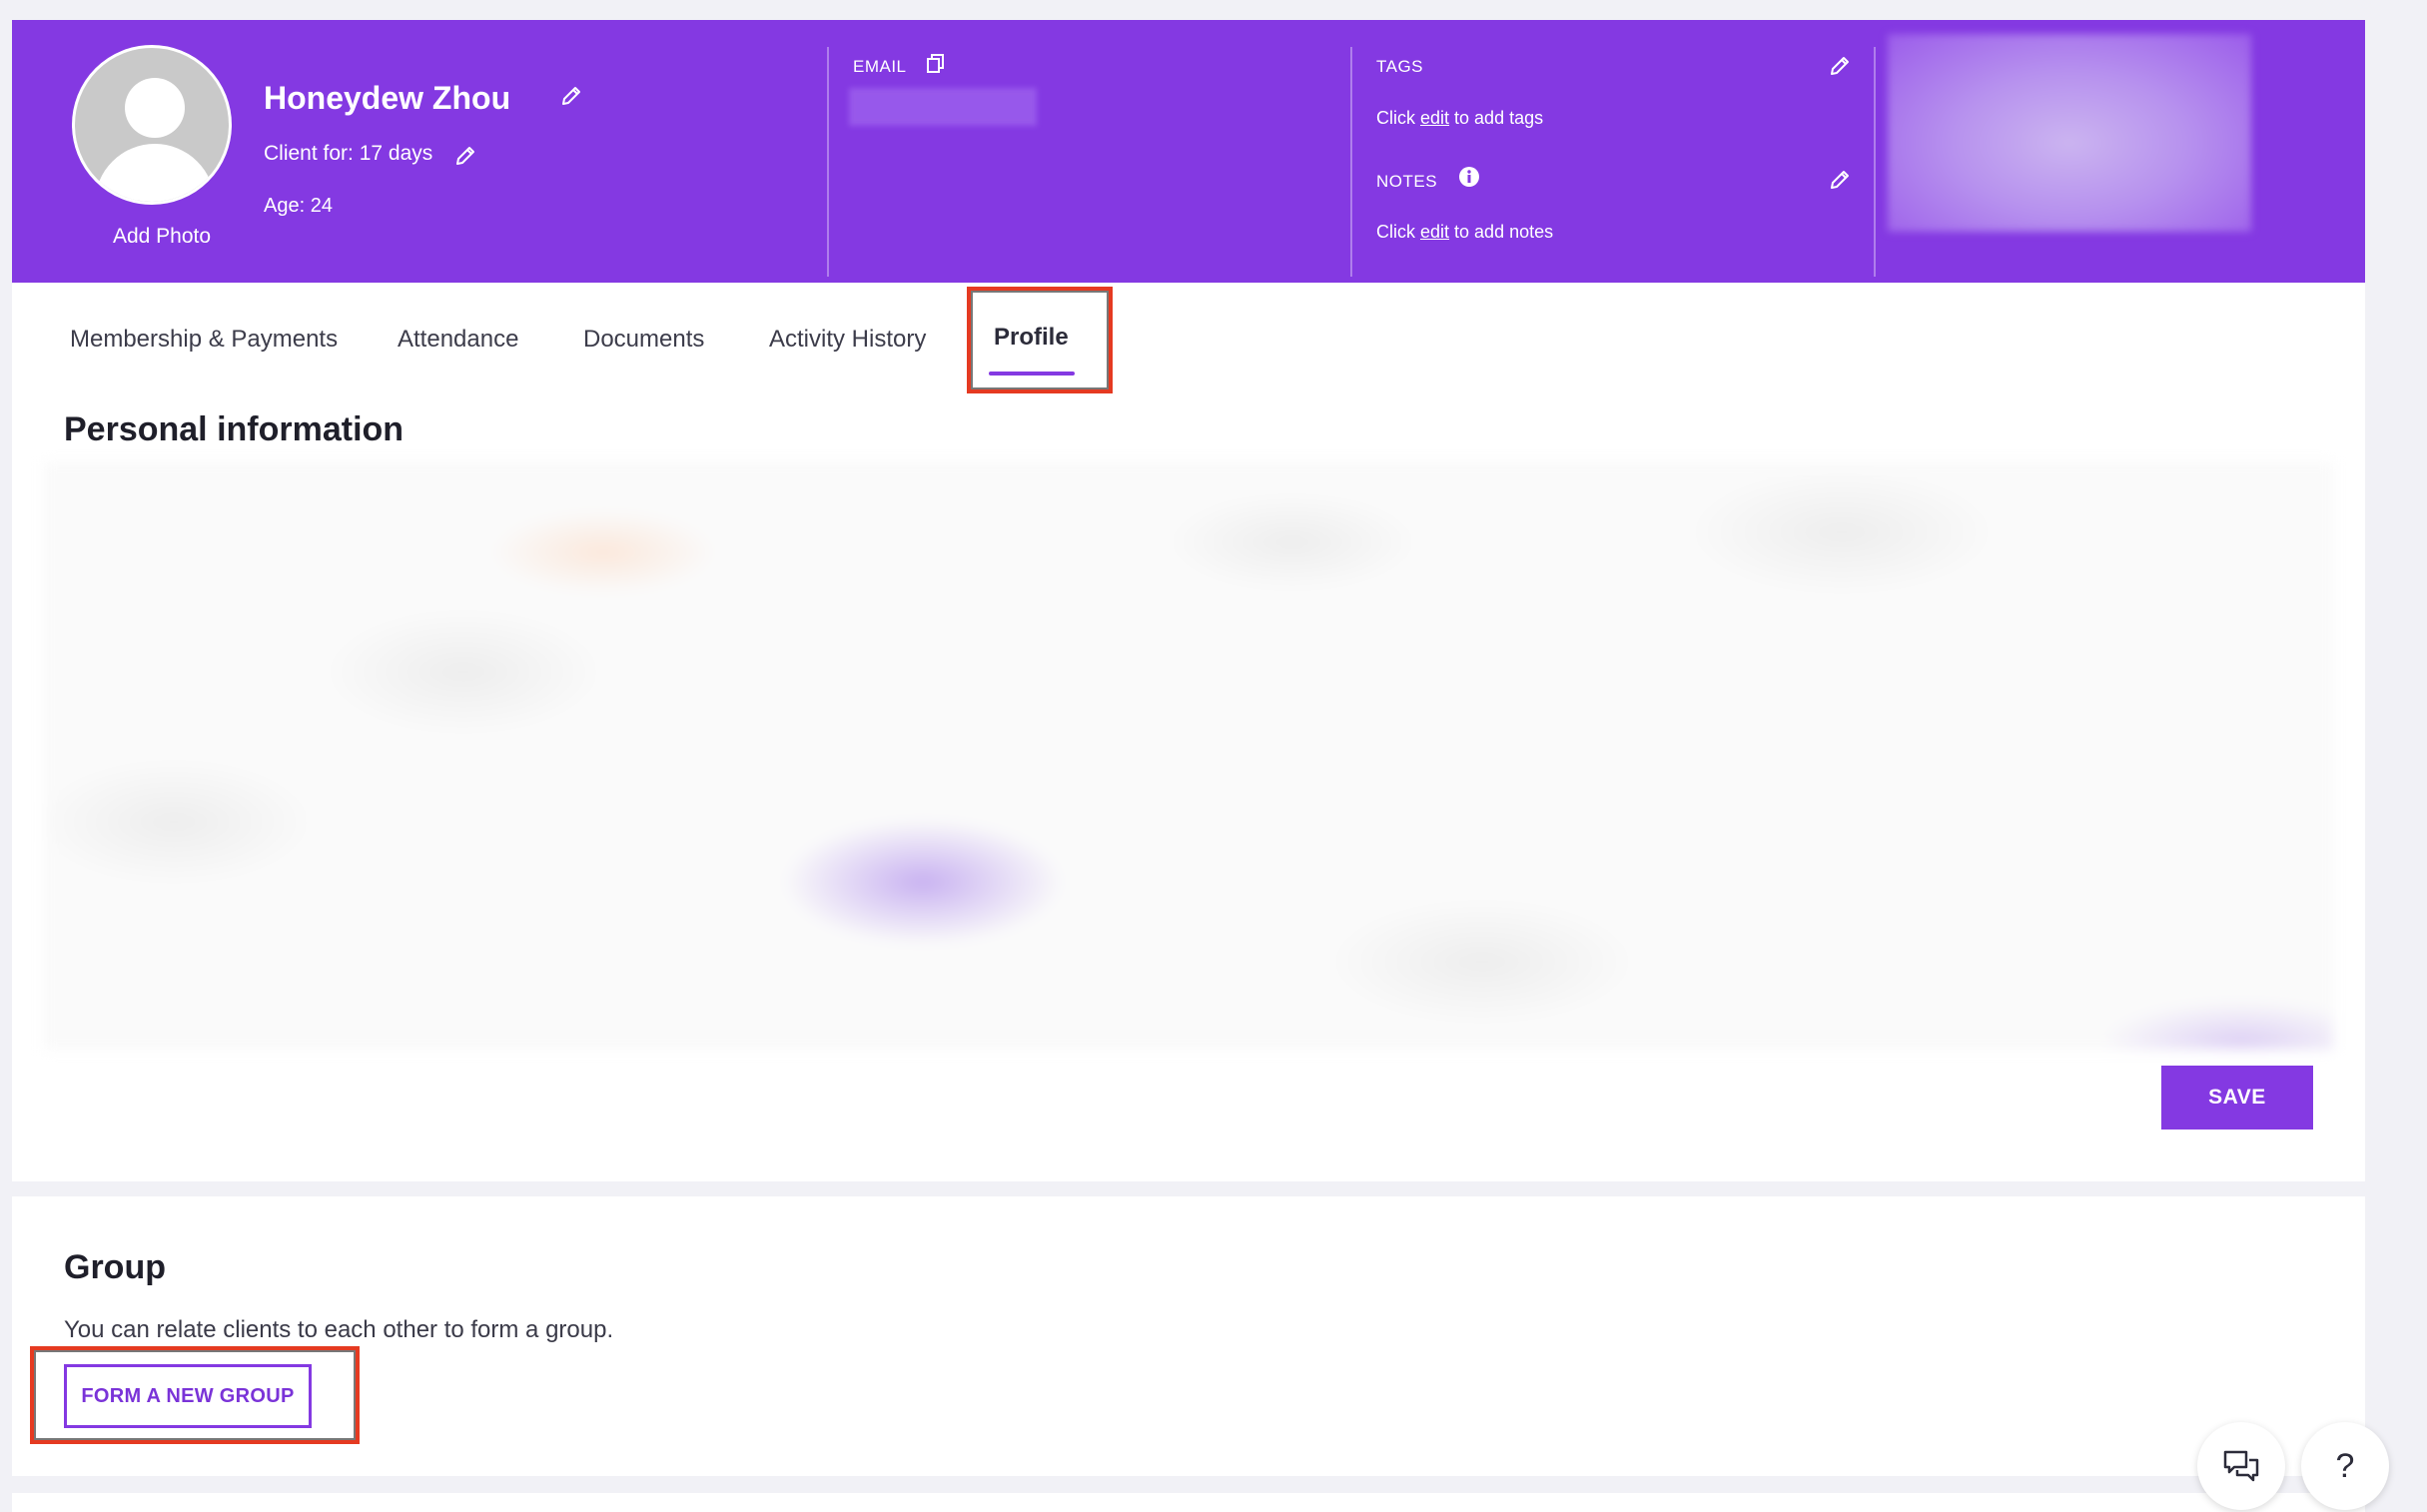  What do you see at coordinates (880, 66) in the screenshot?
I see `email-label: EMAIL` at bounding box center [880, 66].